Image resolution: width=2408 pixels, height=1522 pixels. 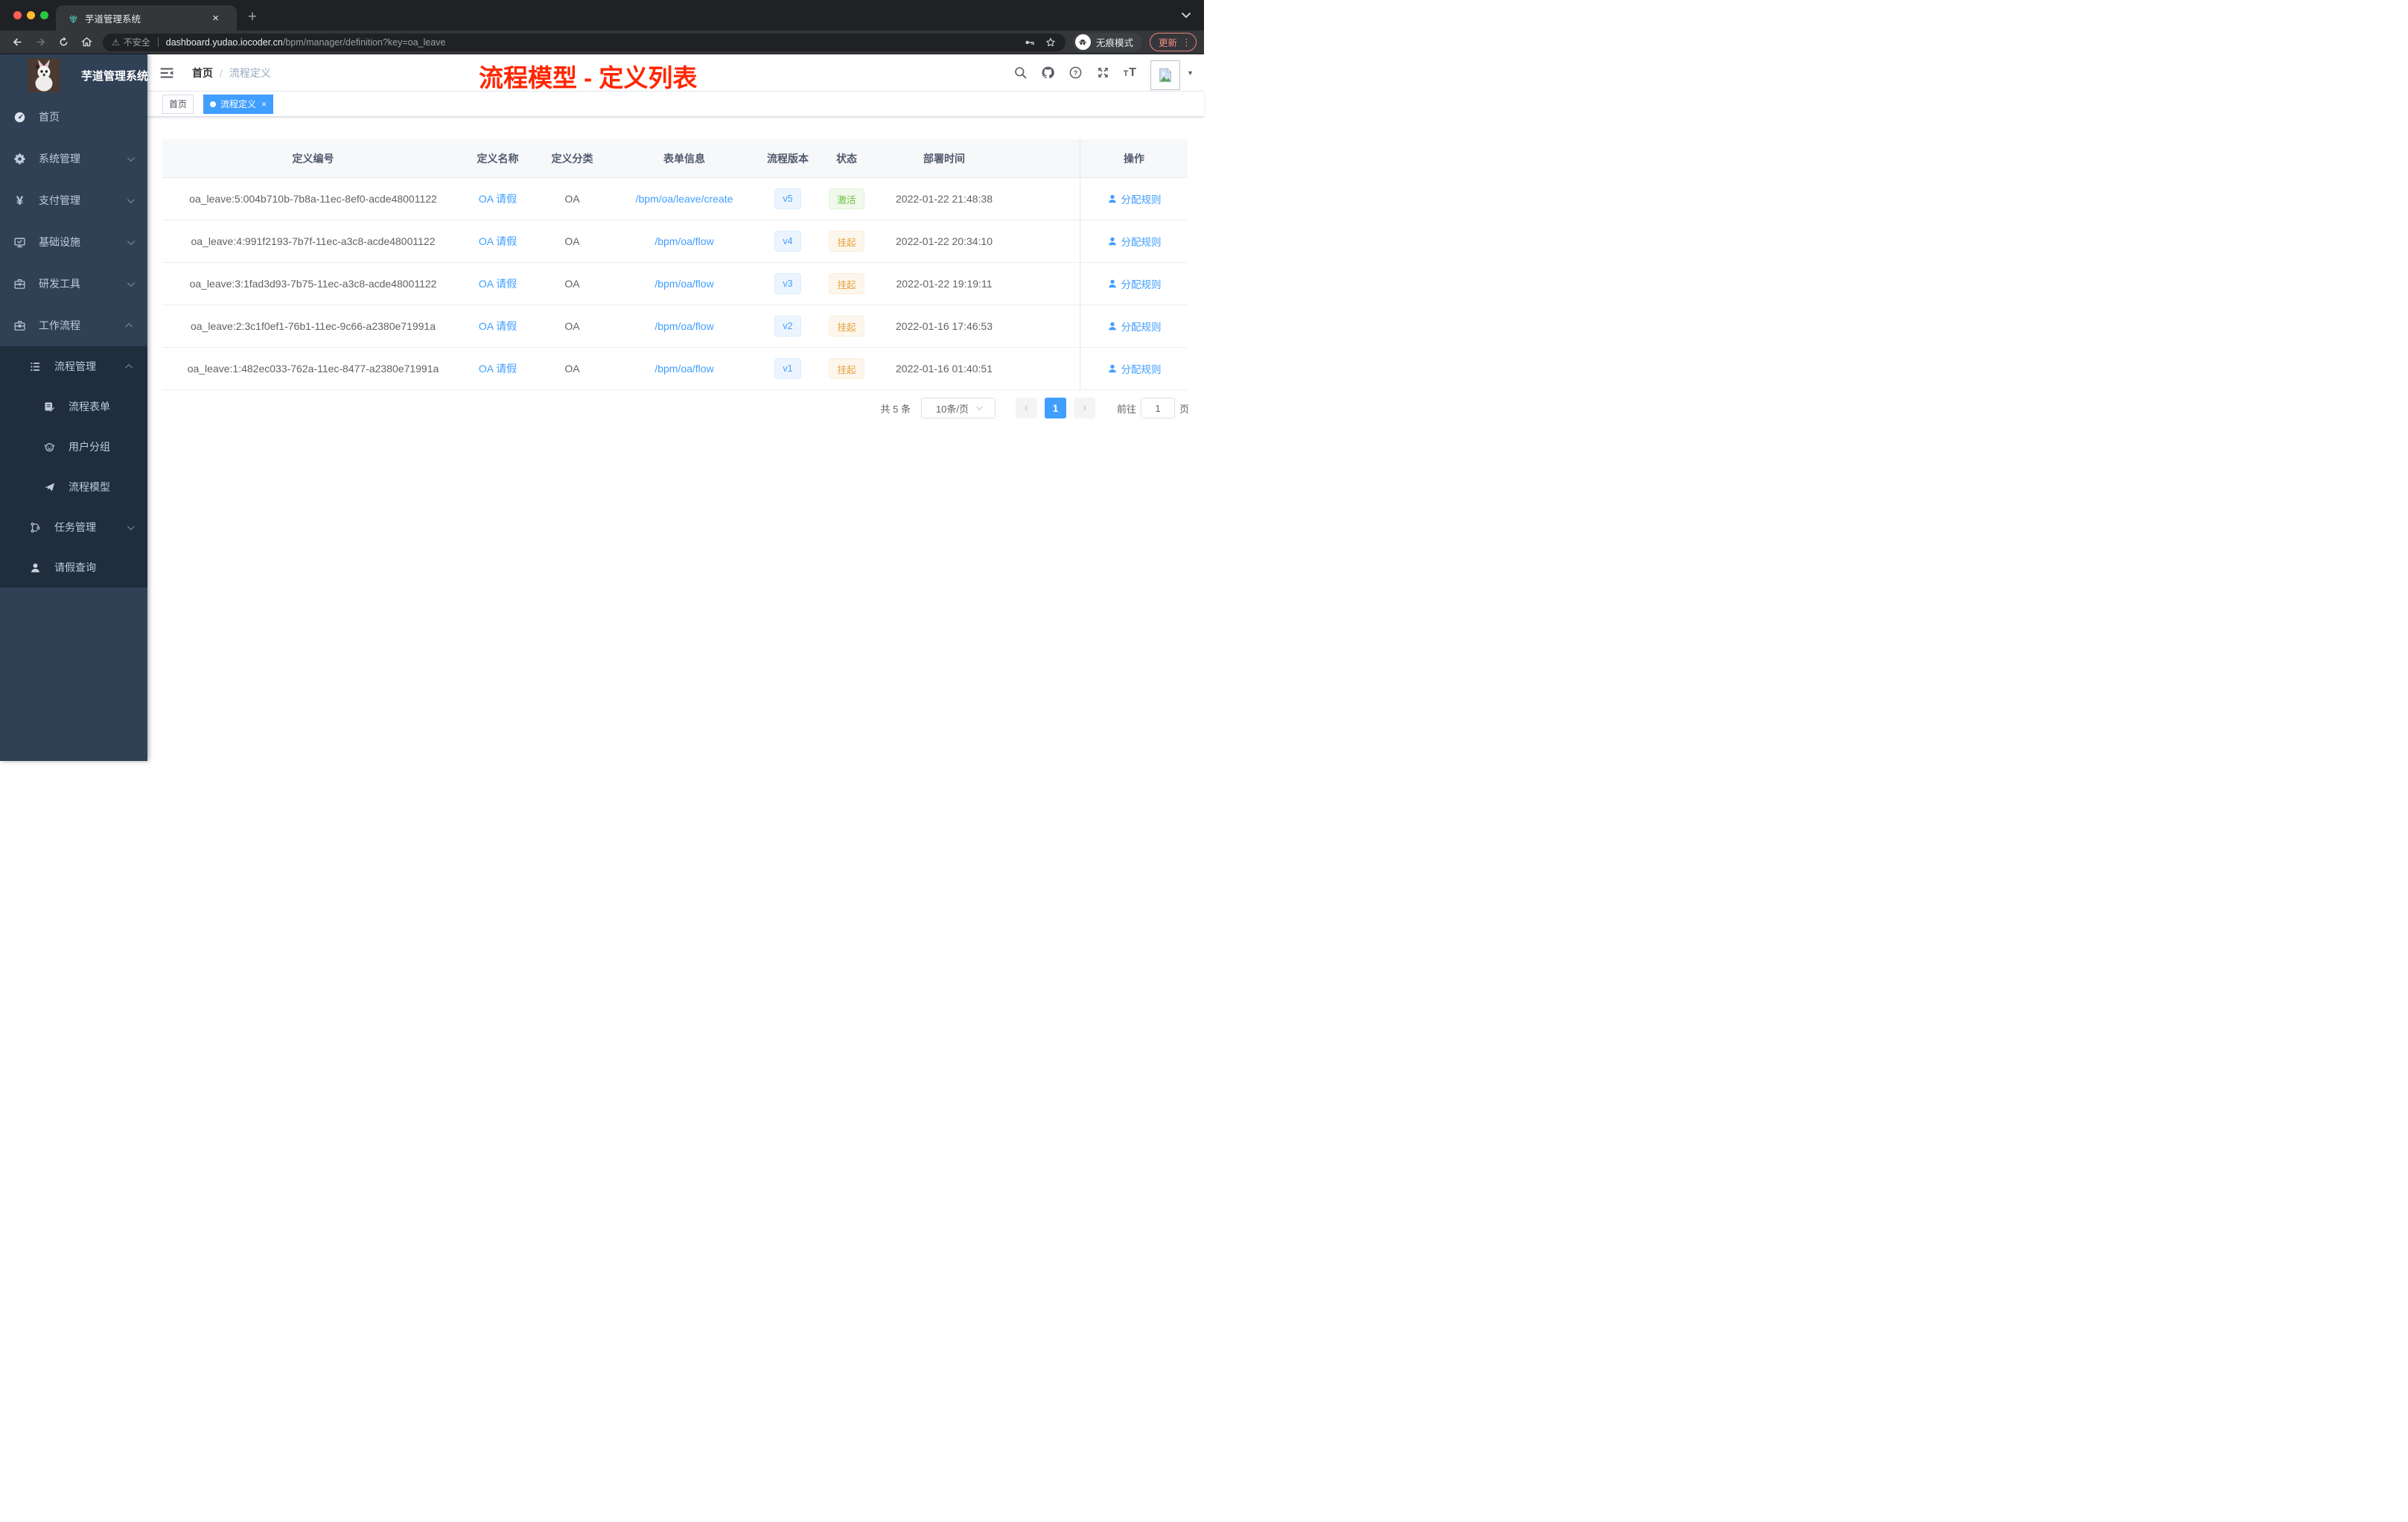 I want to click on browser-tab-strip: 芋道管理系统 × +, so click(x=602, y=16).